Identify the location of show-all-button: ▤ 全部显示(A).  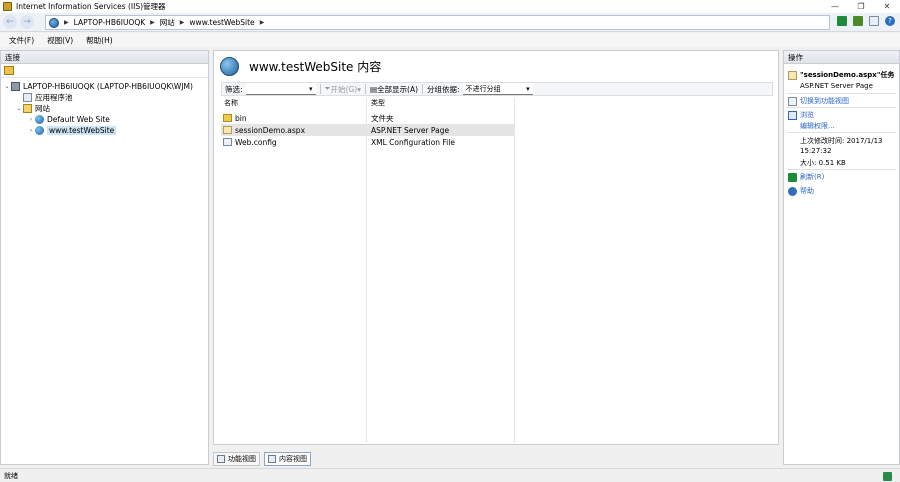
(394, 89).